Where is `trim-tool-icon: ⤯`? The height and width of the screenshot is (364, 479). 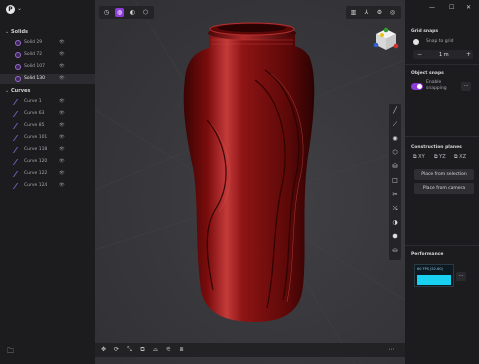 trim-tool-icon: ⤯ is located at coordinates (395, 209).